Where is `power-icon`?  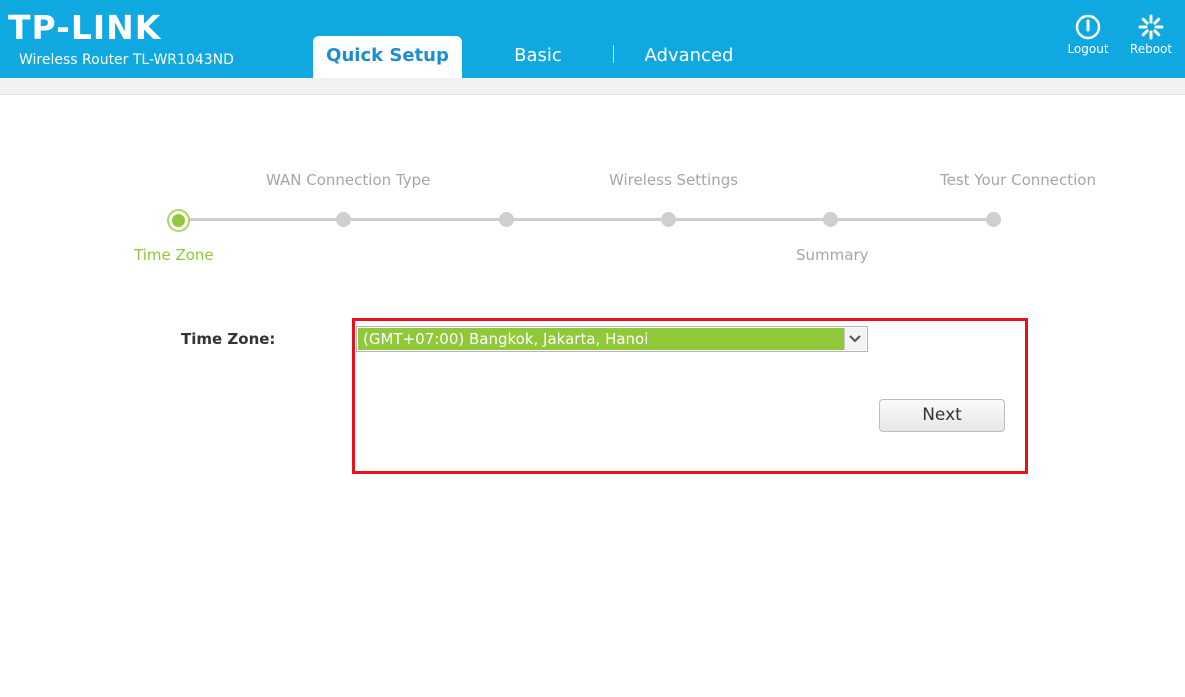 power-icon is located at coordinates (1088, 27).